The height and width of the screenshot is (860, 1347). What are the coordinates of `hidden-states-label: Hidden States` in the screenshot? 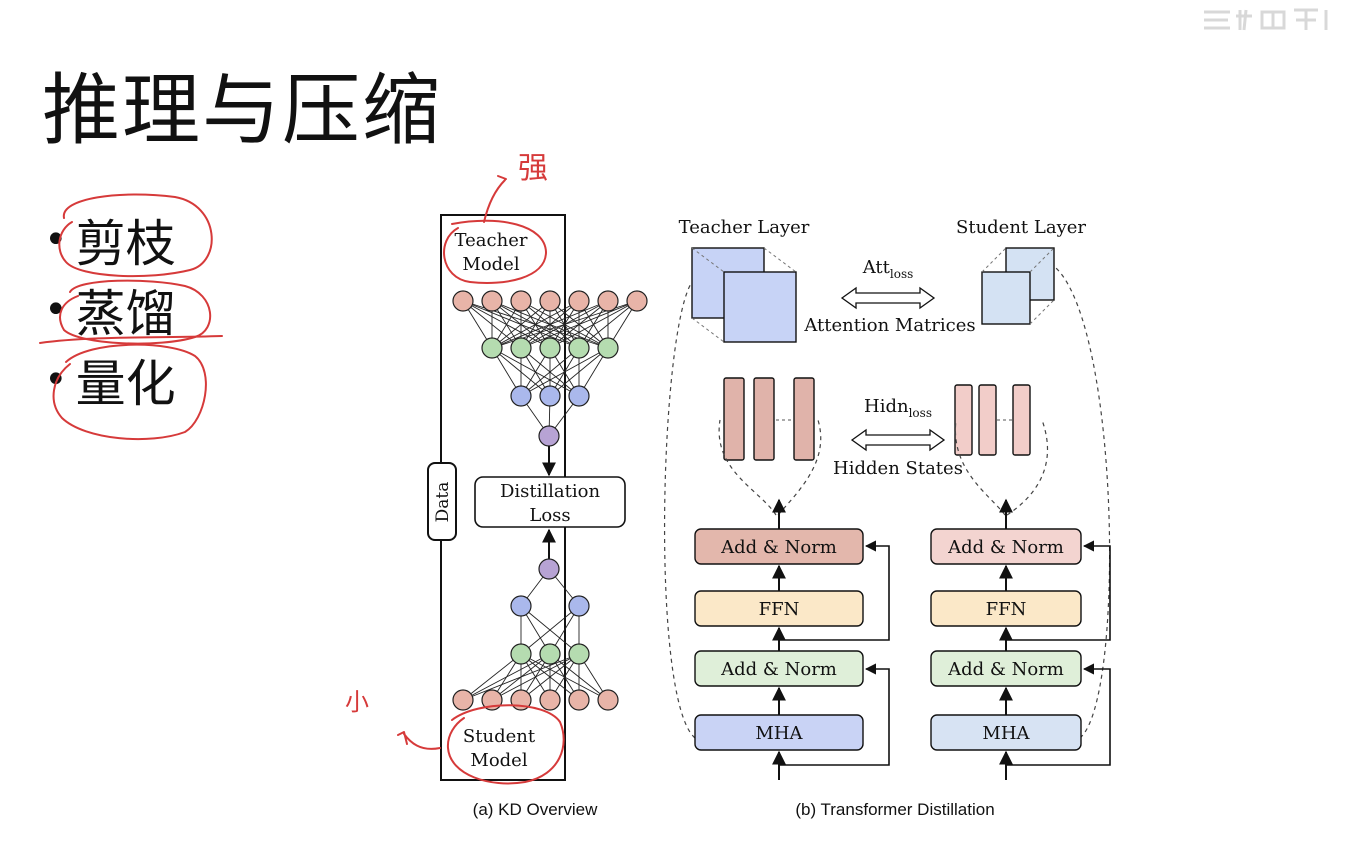 It's located at (898, 468).